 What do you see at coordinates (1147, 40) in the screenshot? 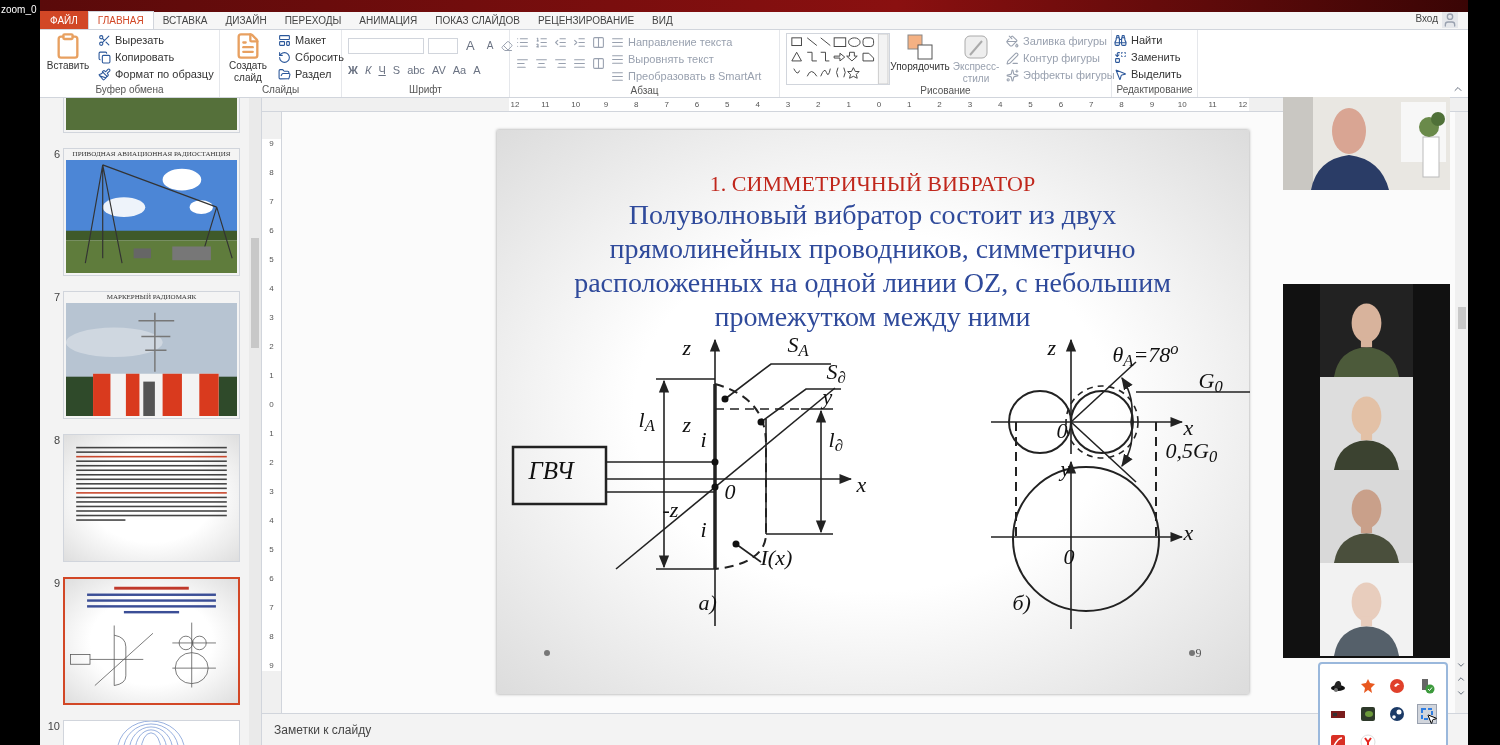
I see `ribbon-command: Найти` at bounding box center [1147, 40].